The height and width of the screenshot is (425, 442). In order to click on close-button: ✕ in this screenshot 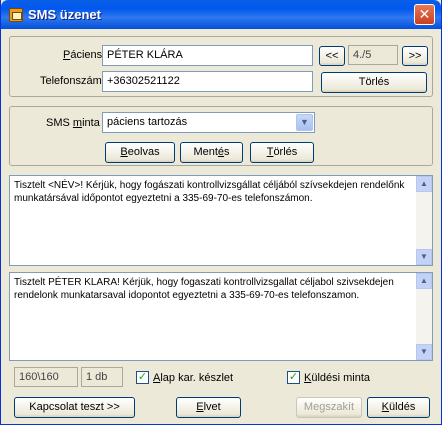, I will do `click(424, 14)`.